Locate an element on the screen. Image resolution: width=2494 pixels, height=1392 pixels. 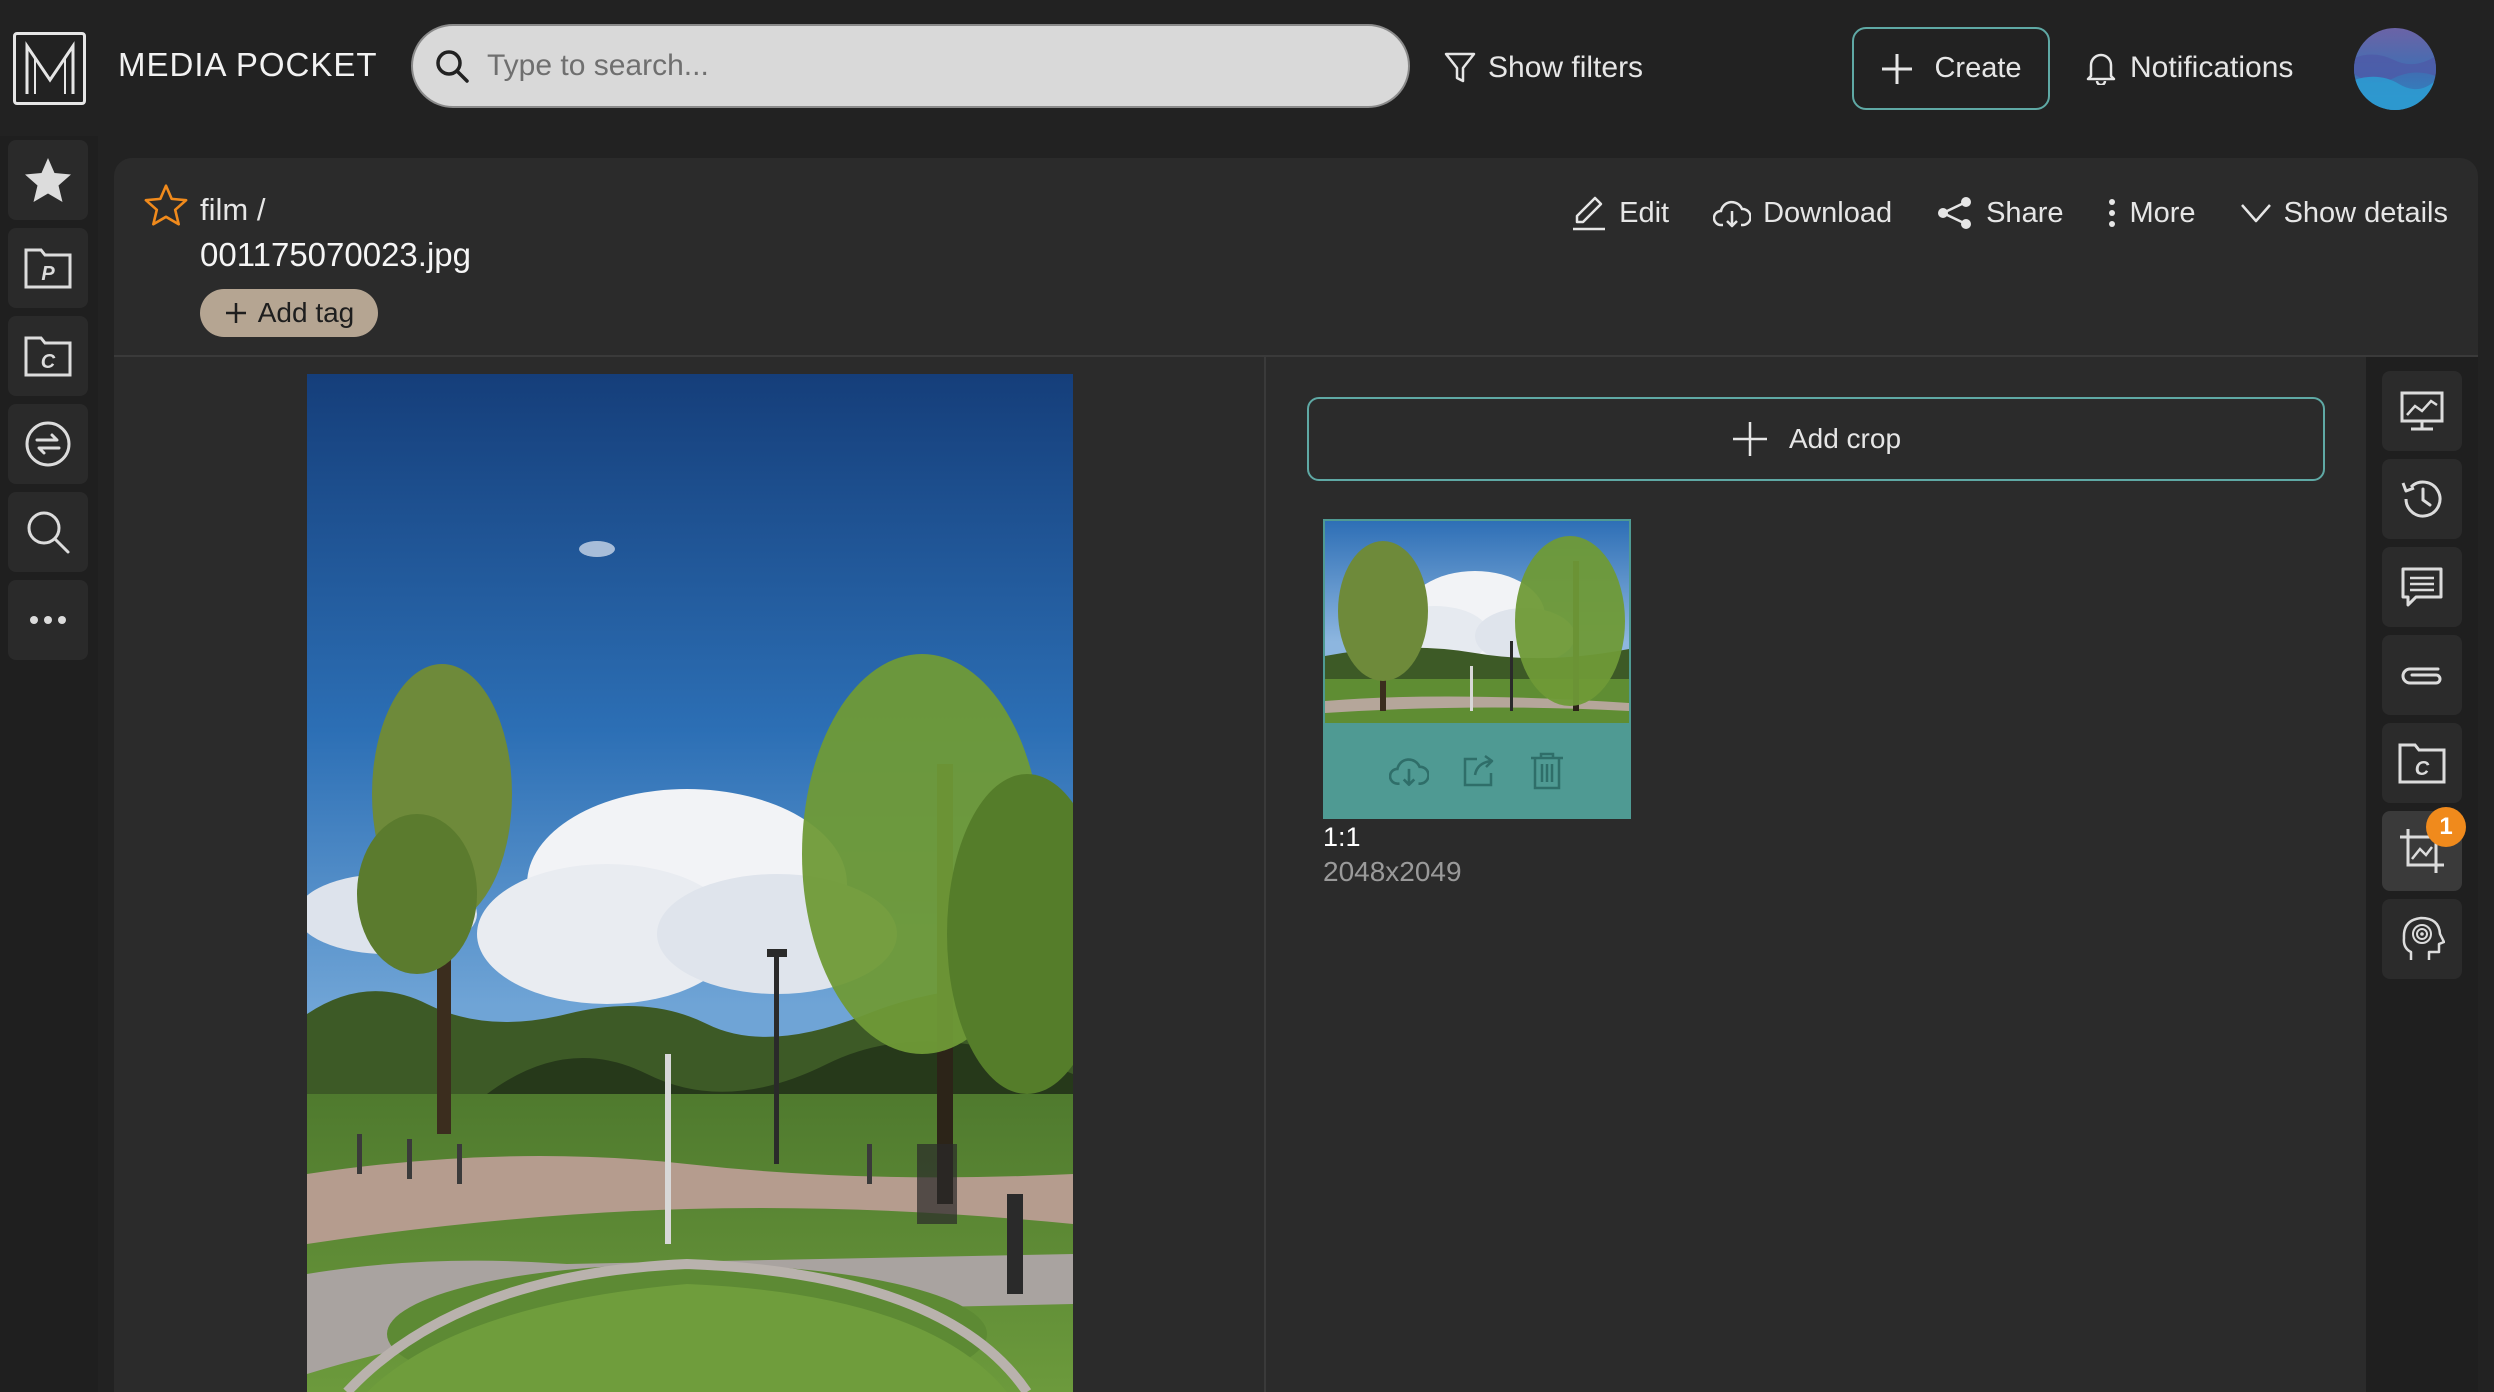
column-divider is located at coordinates (1265, 874).